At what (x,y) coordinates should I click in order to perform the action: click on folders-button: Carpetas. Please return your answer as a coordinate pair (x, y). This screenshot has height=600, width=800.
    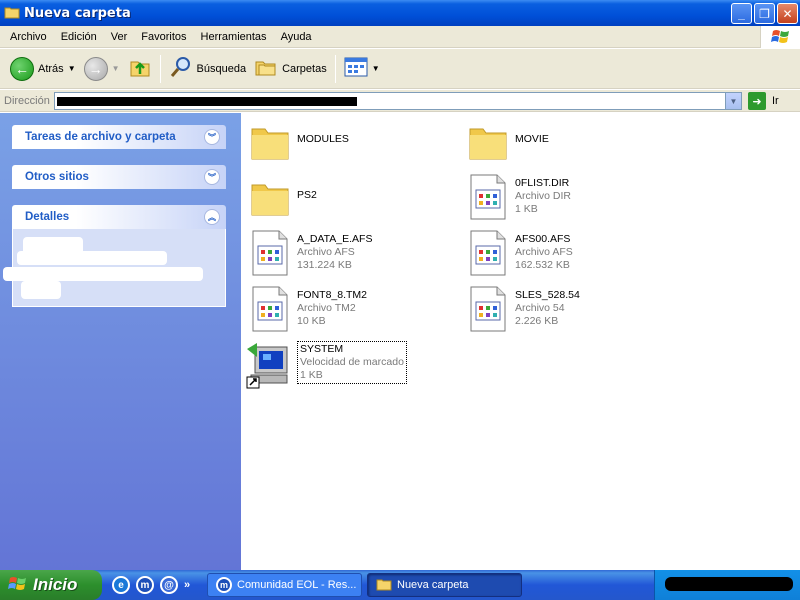
    Looking at the image, I should click on (290, 69).